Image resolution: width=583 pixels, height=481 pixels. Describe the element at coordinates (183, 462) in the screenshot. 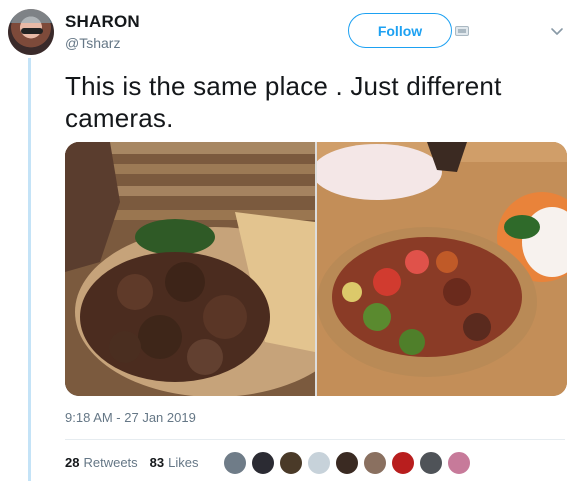

I see `likes-label: Likes` at that location.